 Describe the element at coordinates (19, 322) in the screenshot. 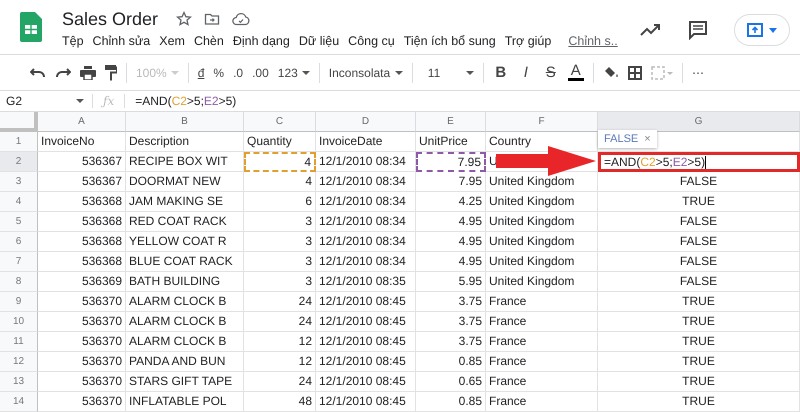

I see `row-header: 10` at that location.